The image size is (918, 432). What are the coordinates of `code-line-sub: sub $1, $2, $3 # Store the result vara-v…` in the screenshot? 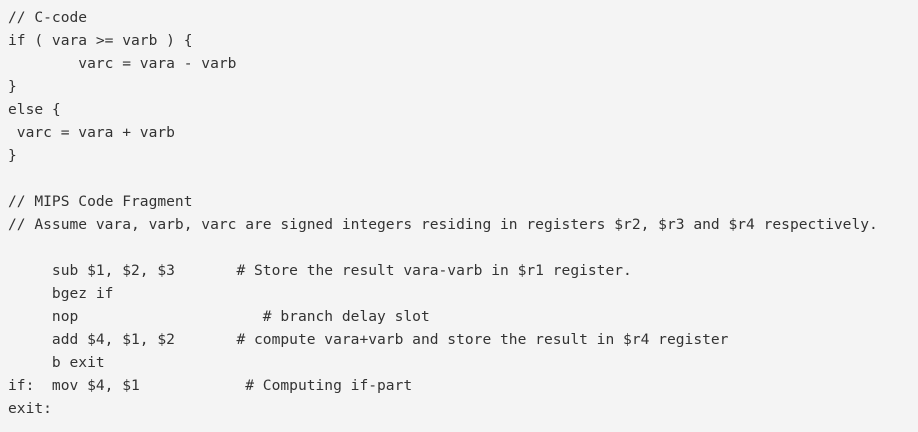 It's located at (320, 270).